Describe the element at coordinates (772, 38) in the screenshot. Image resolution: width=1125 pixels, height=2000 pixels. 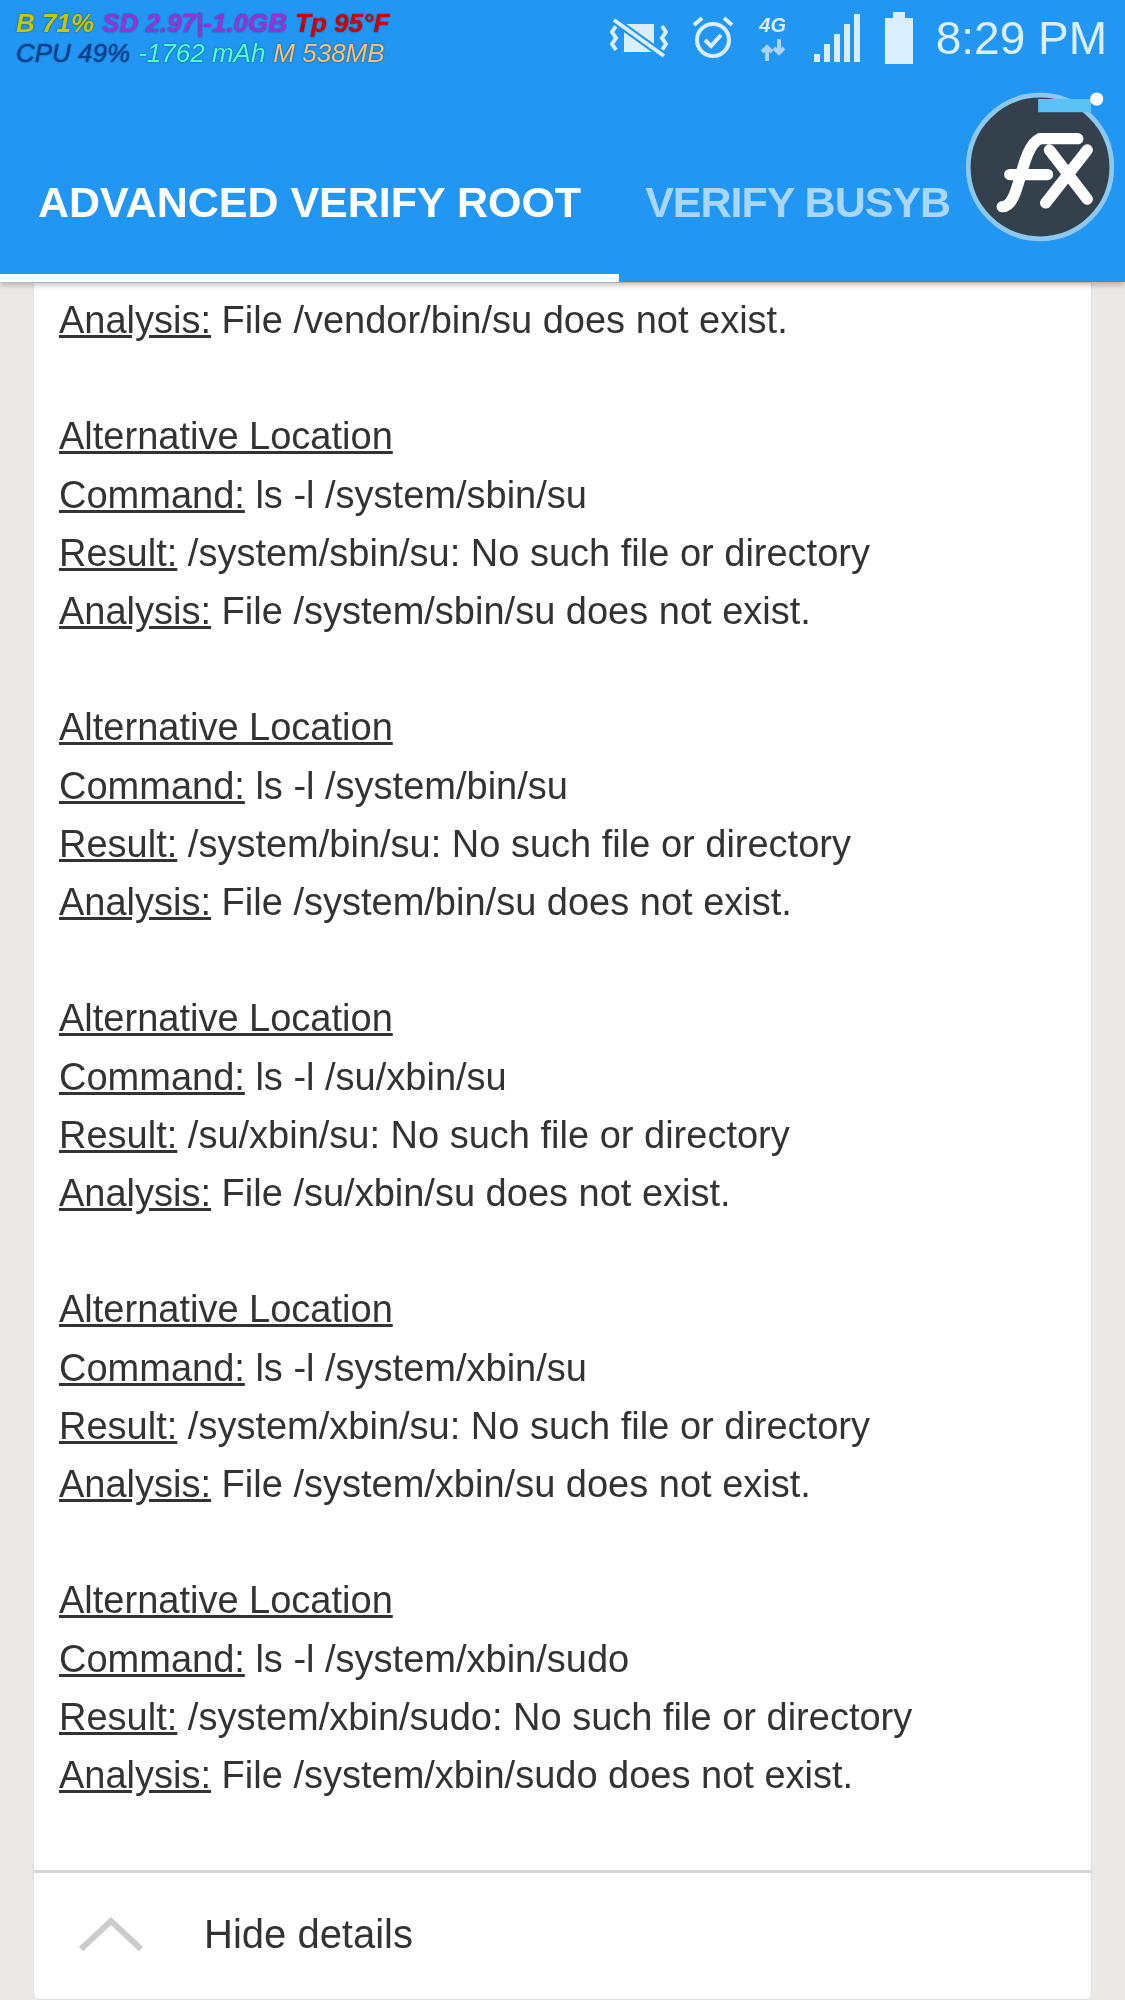
I see `network-indicator: 4G` at that location.